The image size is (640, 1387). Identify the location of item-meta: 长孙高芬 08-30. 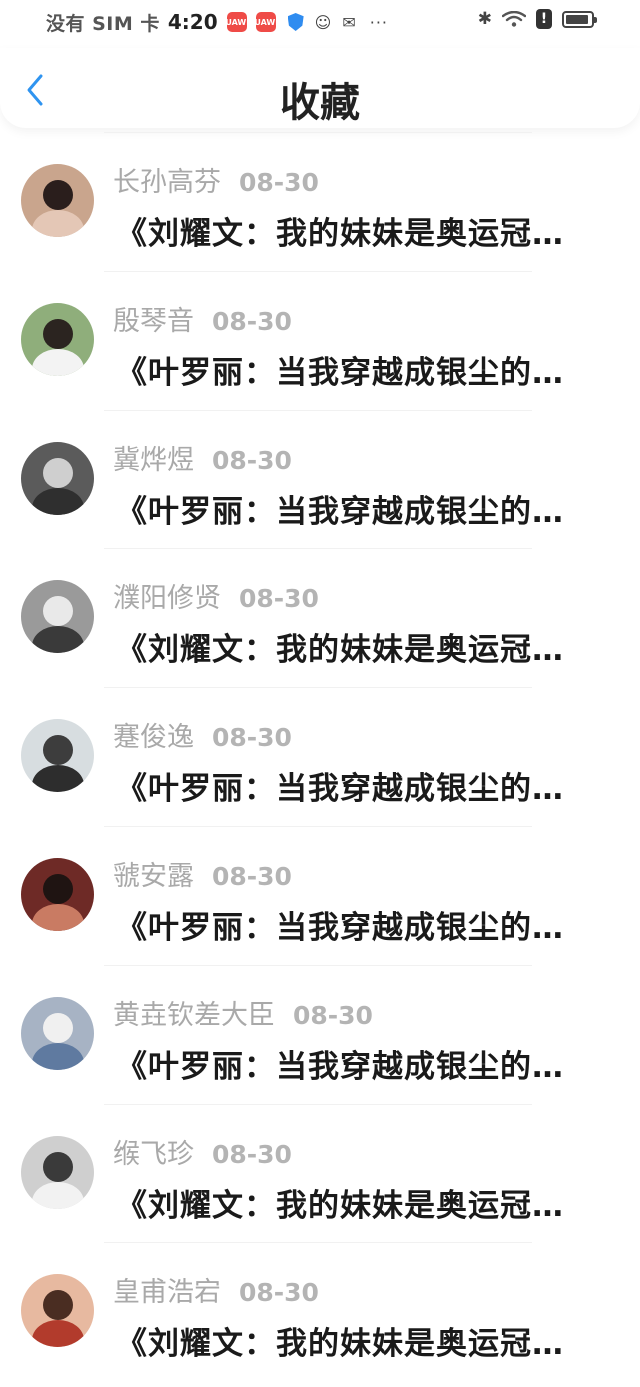
(216, 179).